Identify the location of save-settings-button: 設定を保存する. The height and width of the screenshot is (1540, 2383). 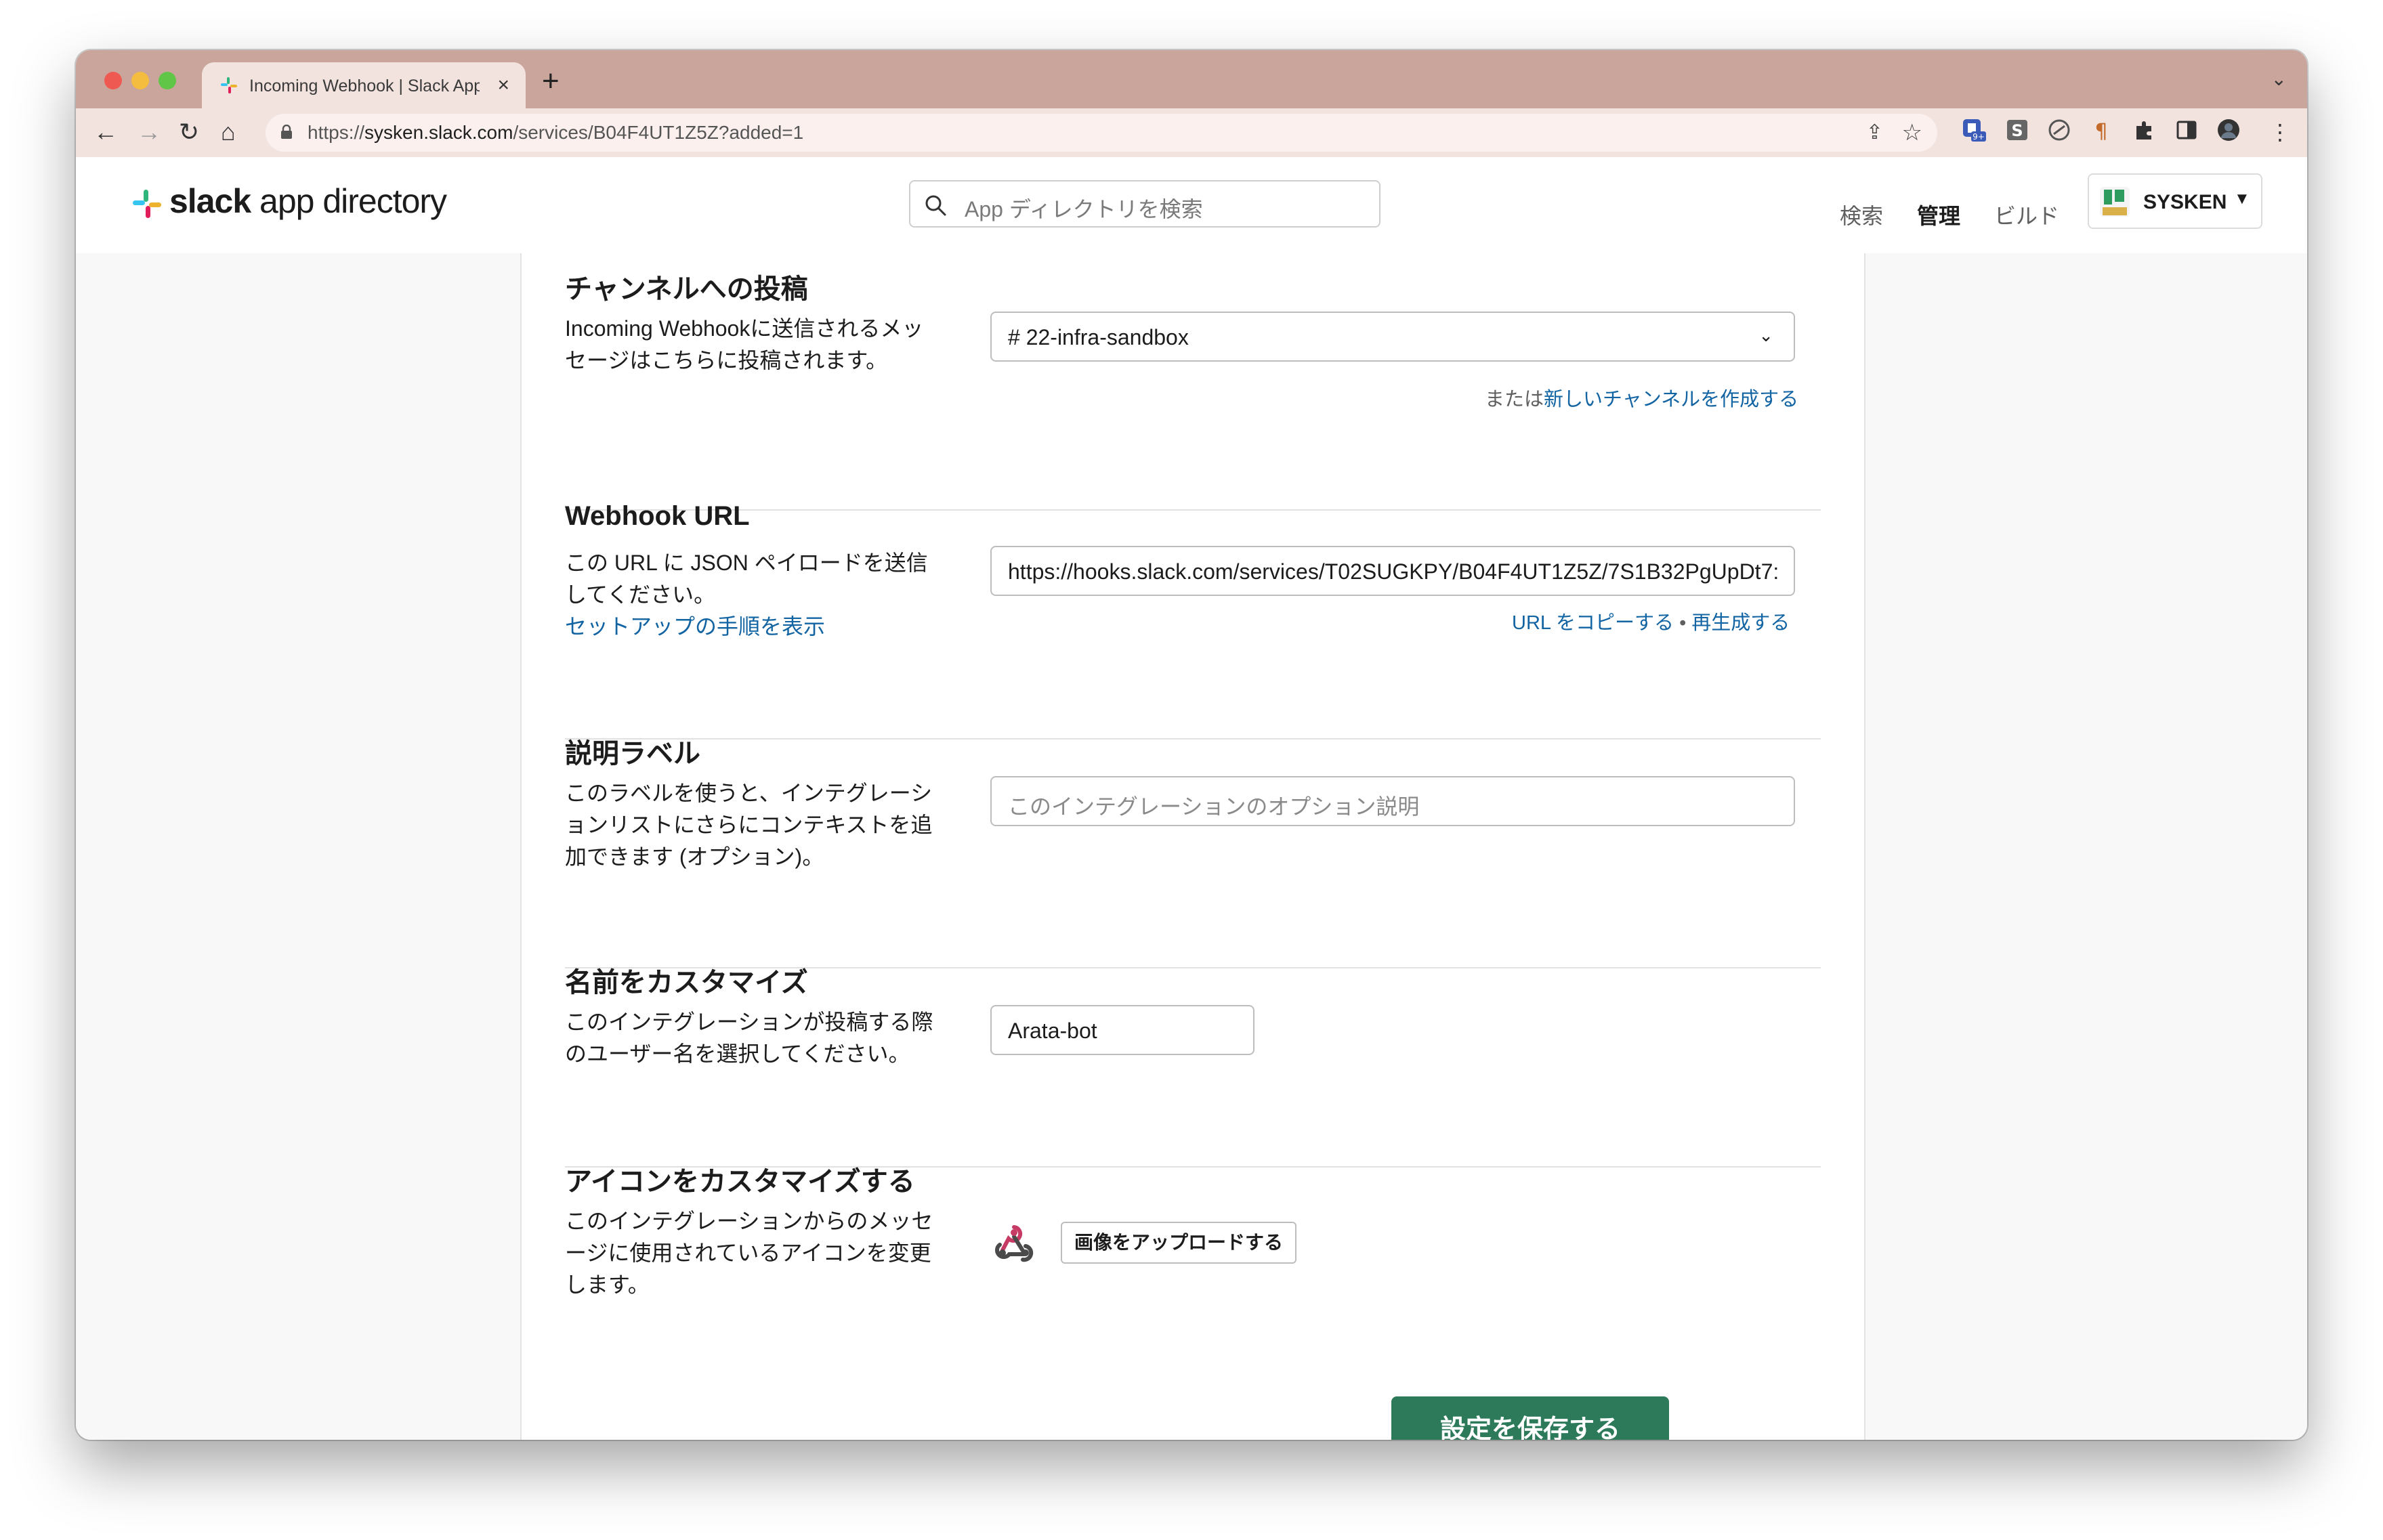
(1530, 1418).